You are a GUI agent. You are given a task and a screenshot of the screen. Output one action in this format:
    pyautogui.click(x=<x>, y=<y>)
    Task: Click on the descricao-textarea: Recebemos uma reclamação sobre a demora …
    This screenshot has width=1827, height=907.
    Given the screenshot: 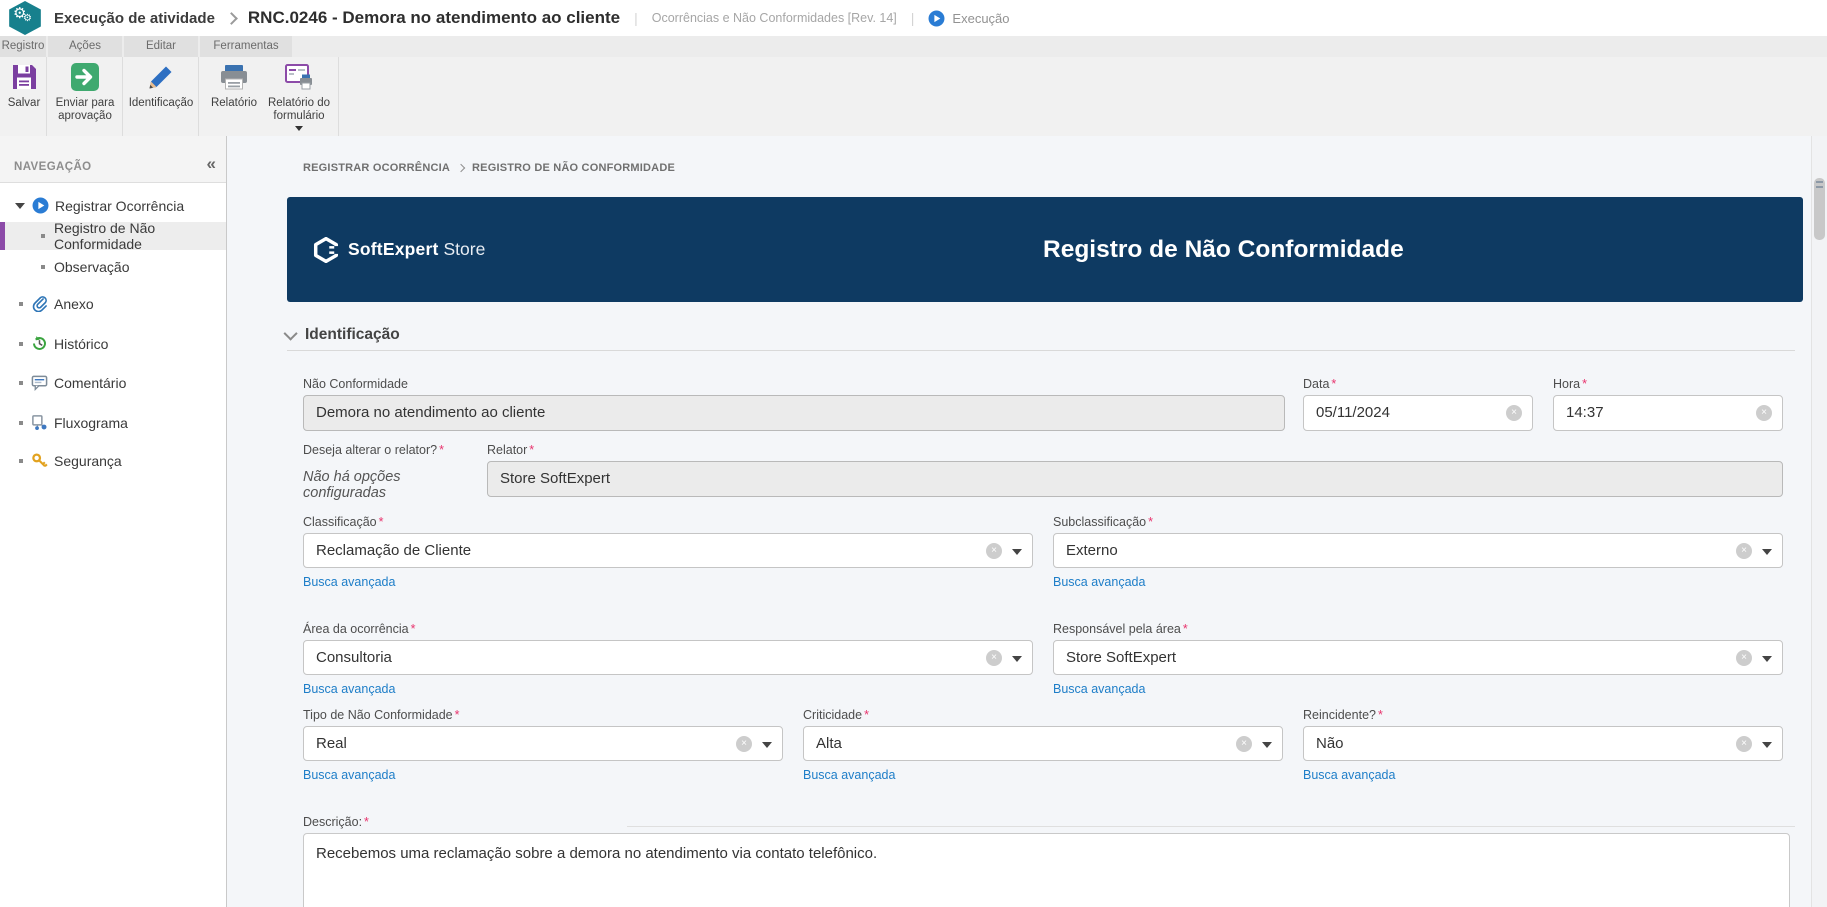 What is the action you would take?
    pyautogui.click(x=1046, y=870)
    